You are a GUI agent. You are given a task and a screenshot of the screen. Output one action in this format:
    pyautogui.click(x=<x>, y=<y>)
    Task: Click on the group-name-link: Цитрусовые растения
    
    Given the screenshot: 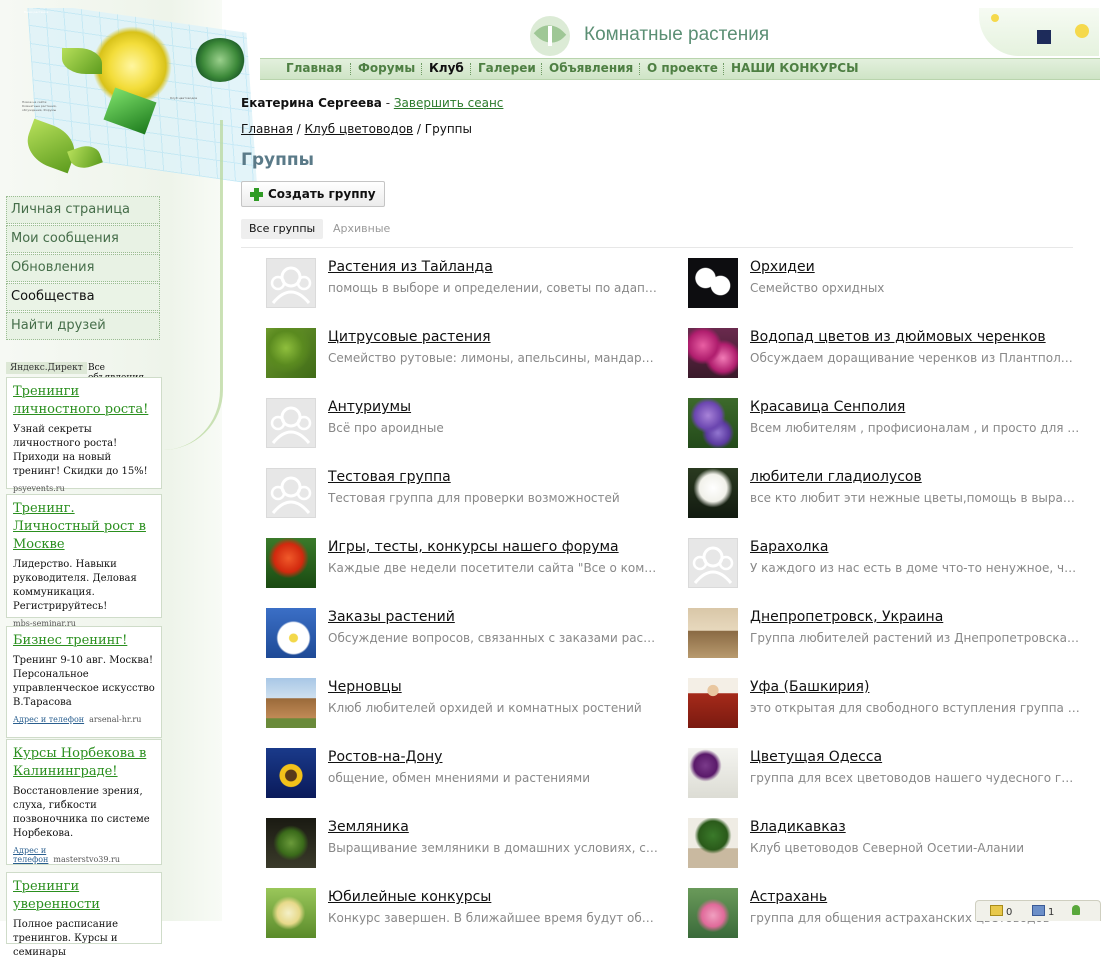 What is the action you would take?
    pyautogui.click(x=409, y=337)
    